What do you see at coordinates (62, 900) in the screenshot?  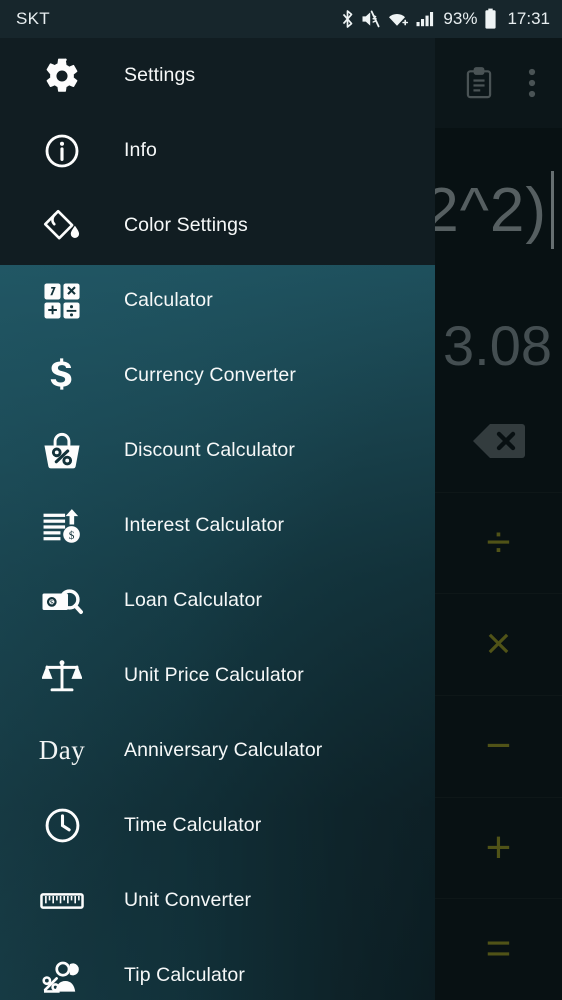 I see `ruler-icon` at bounding box center [62, 900].